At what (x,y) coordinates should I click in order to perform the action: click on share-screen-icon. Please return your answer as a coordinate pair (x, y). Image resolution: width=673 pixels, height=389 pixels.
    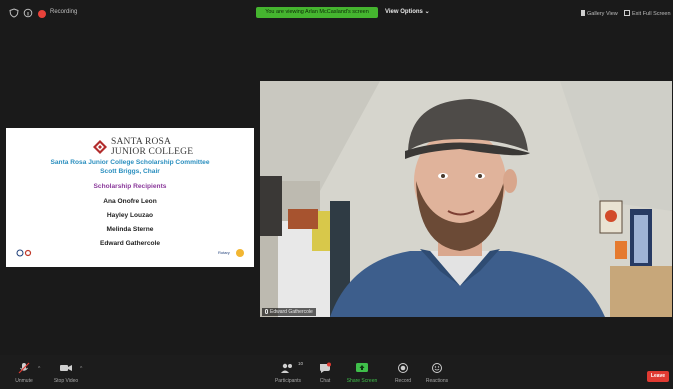
    Looking at the image, I should click on (362, 367).